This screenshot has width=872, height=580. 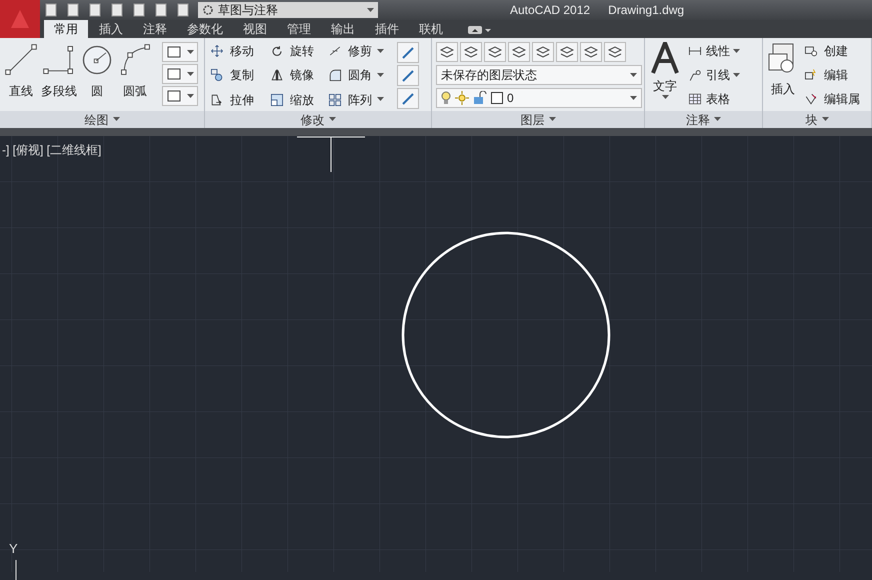 What do you see at coordinates (387, 29) in the screenshot?
I see `ribbon-tab: 插件` at bounding box center [387, 29].